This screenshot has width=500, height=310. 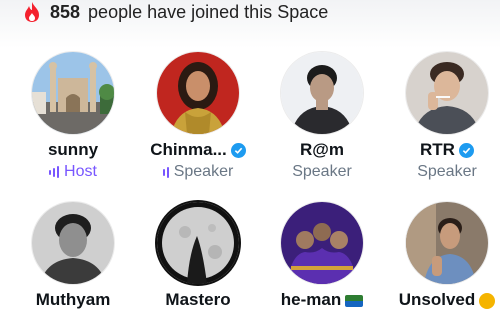 What do you see at coordinates (311, 299) in the screenshot?
I see `participant-name: he-man` at bounding box center [311, 299].